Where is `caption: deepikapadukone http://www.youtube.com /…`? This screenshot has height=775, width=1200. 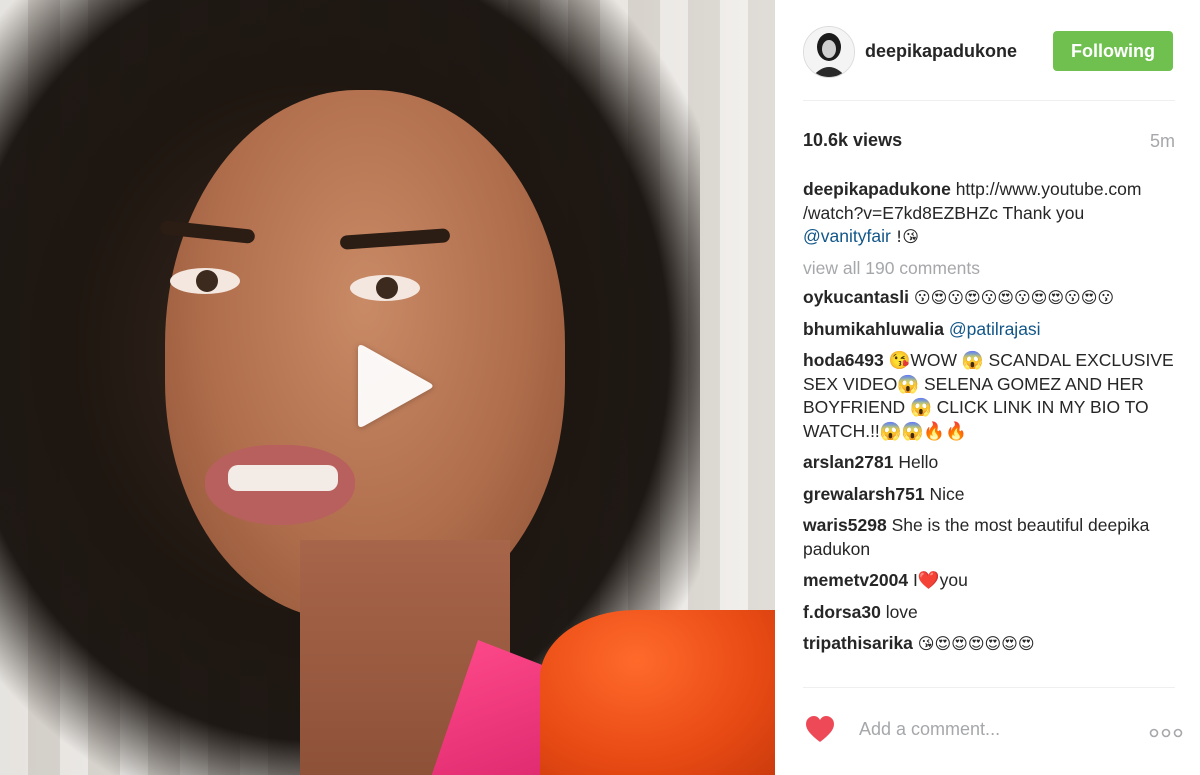
caption: deepikapadukone http://www.youtube.com /… is located at coordinates (989, 213).